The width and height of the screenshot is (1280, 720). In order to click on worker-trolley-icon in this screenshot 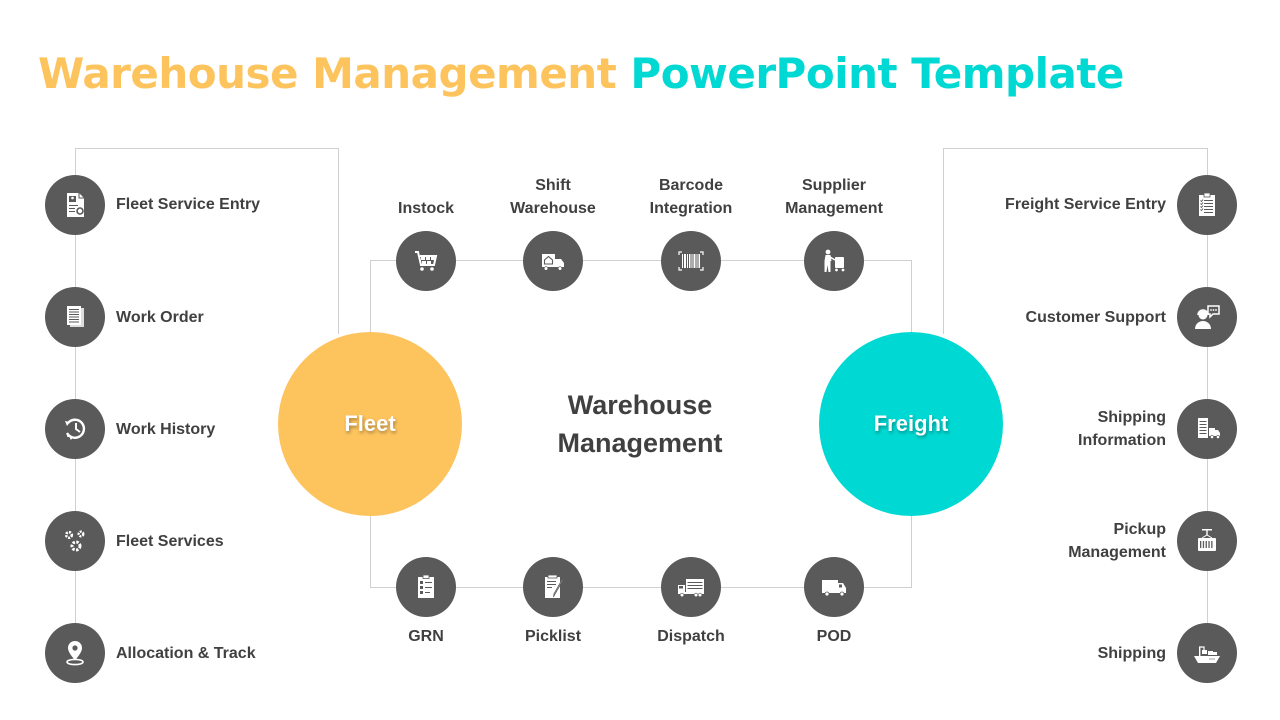, I will do `click(834, 261)`.